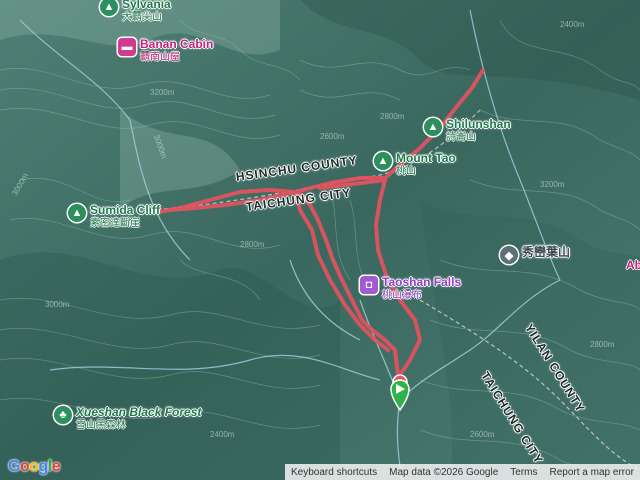 The width and height of the screenshot is (640, 480). I want to click on photo-icon: ◘, so click(369, 285).